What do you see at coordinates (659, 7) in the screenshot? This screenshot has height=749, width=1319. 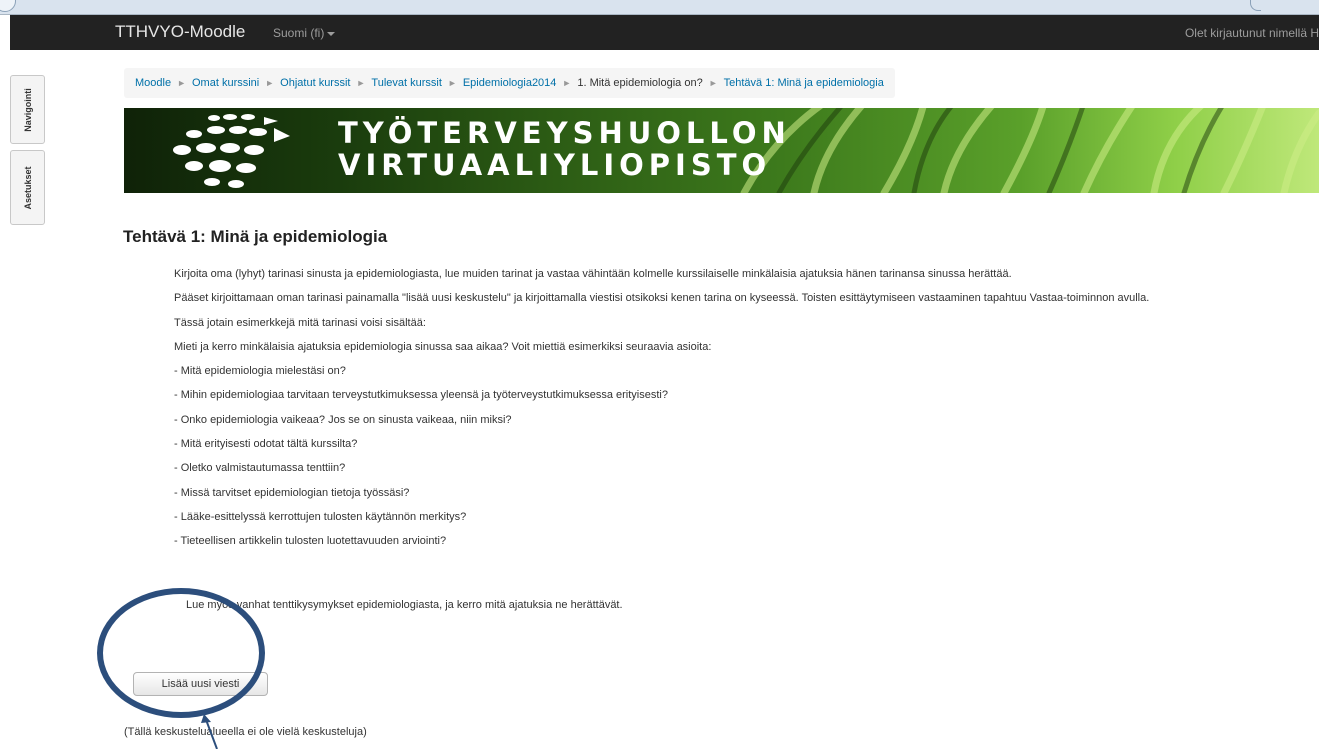 I see `browser-tab-strip` at bounding box center [659, 7].